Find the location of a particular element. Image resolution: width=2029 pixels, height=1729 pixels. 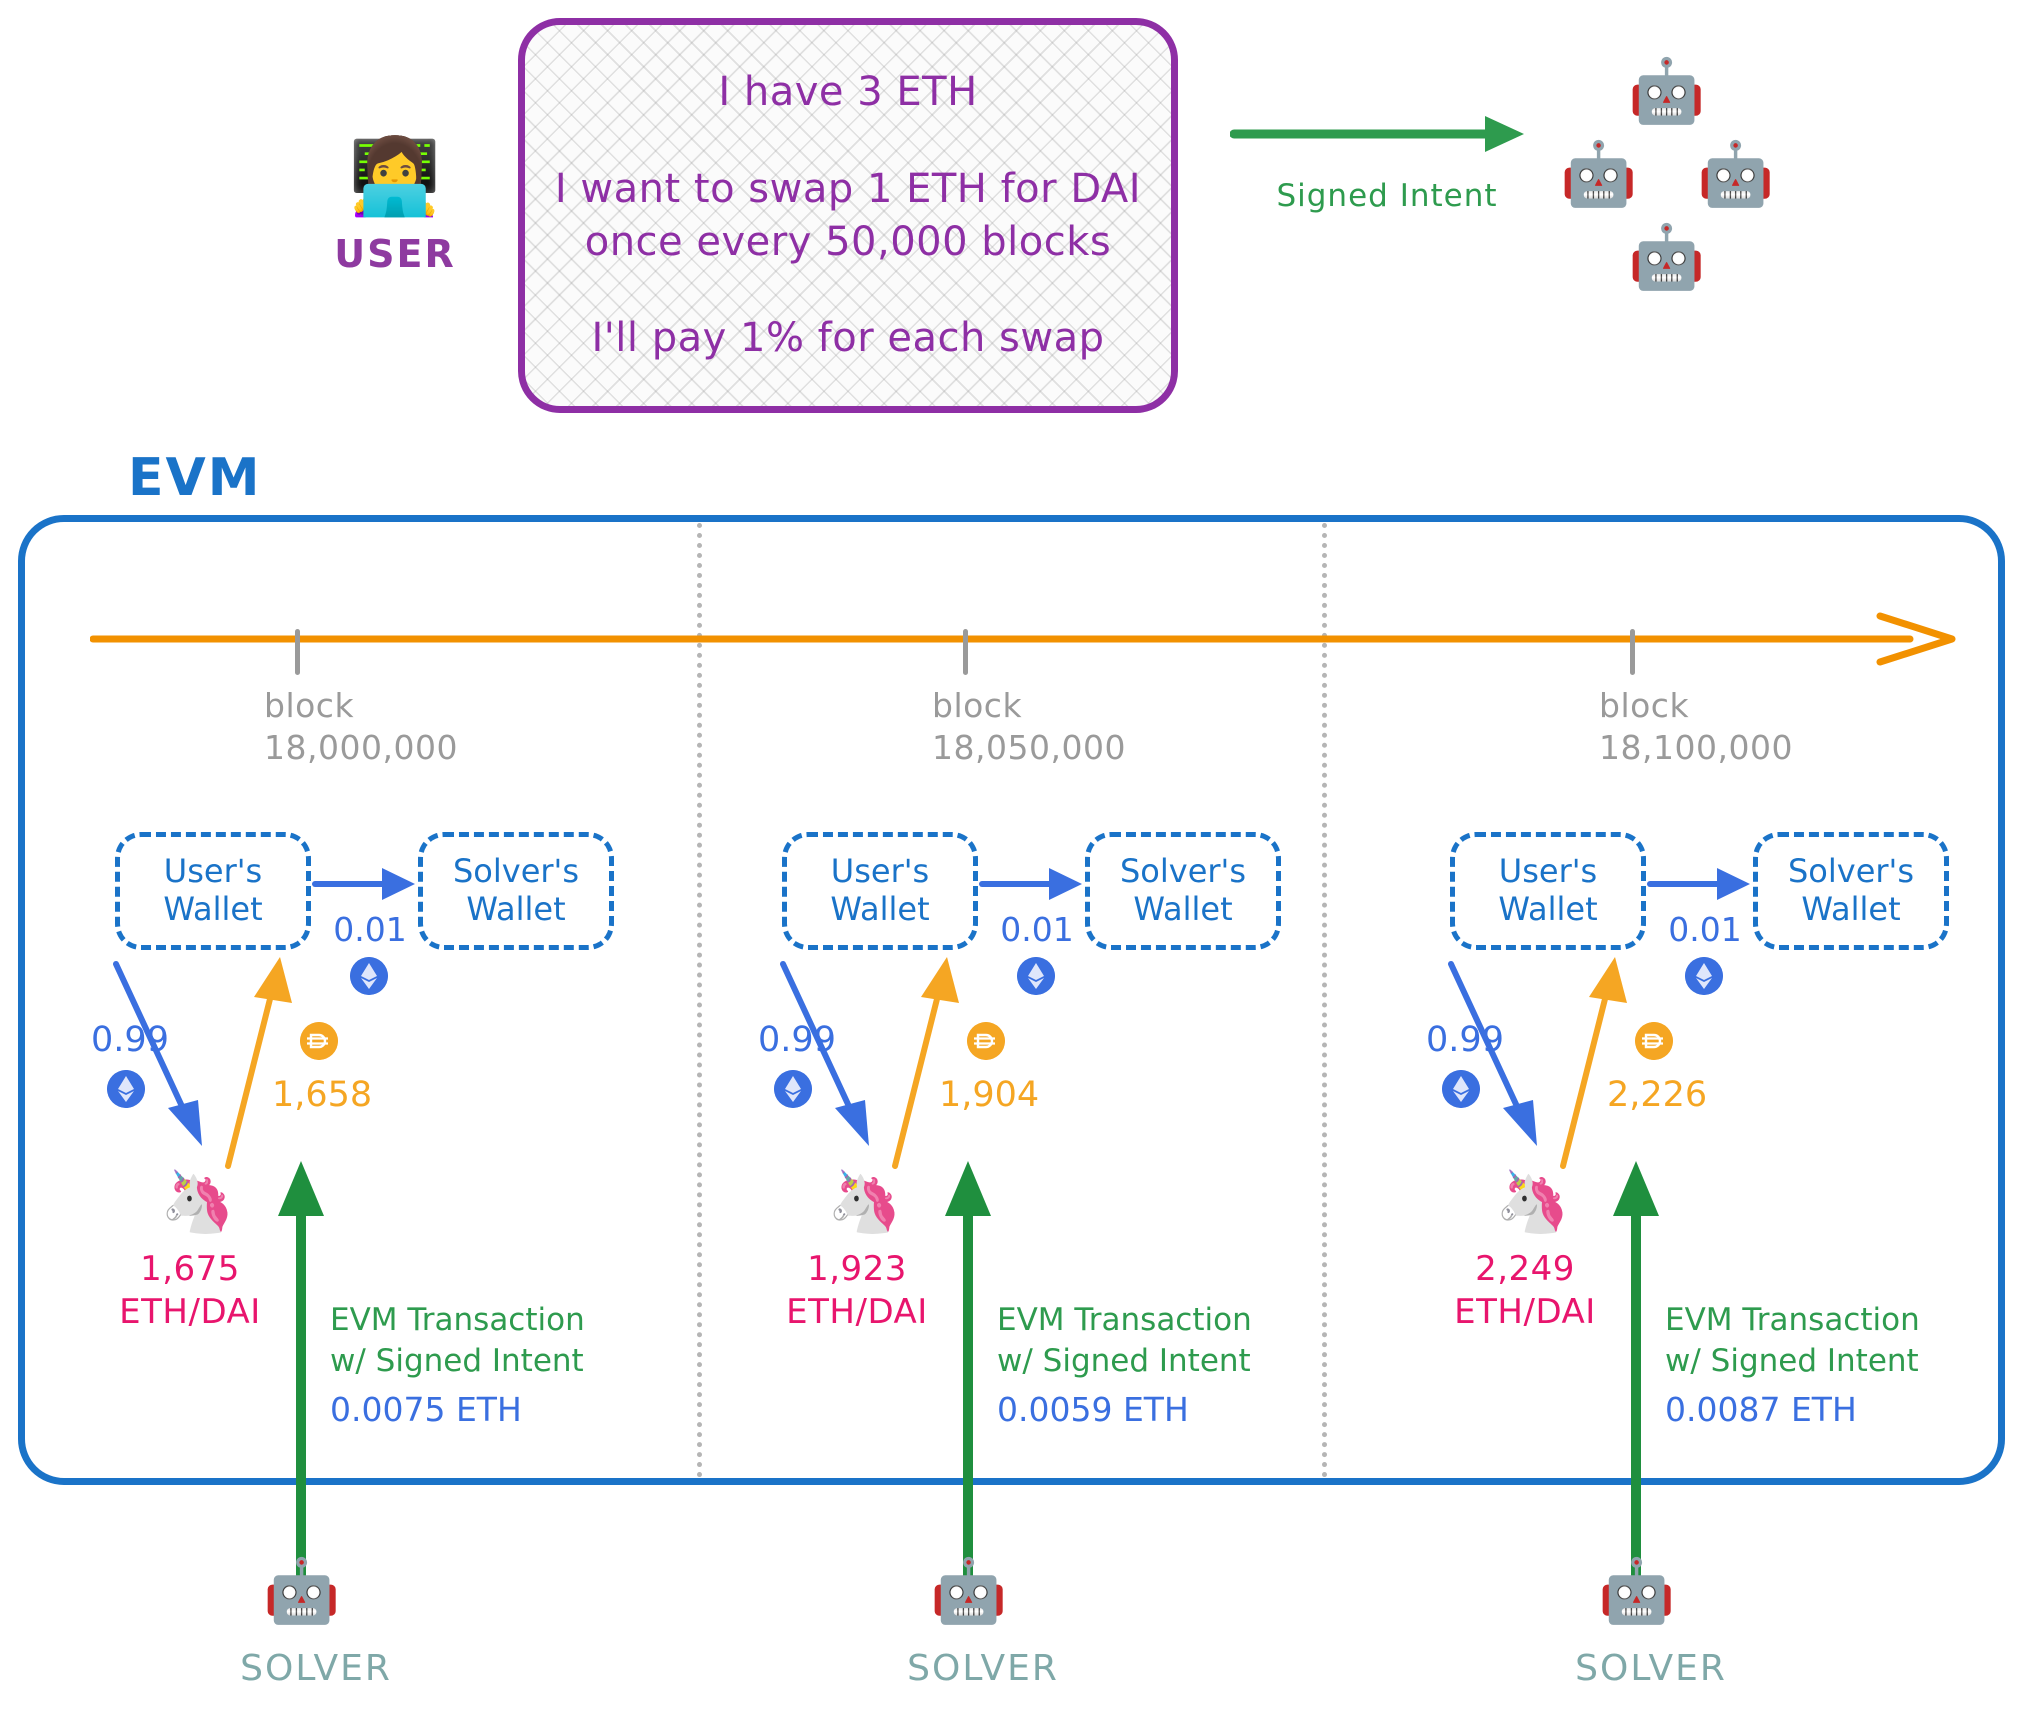

pool-price-value: 2,249 is located at coordinates (1525, 1269).